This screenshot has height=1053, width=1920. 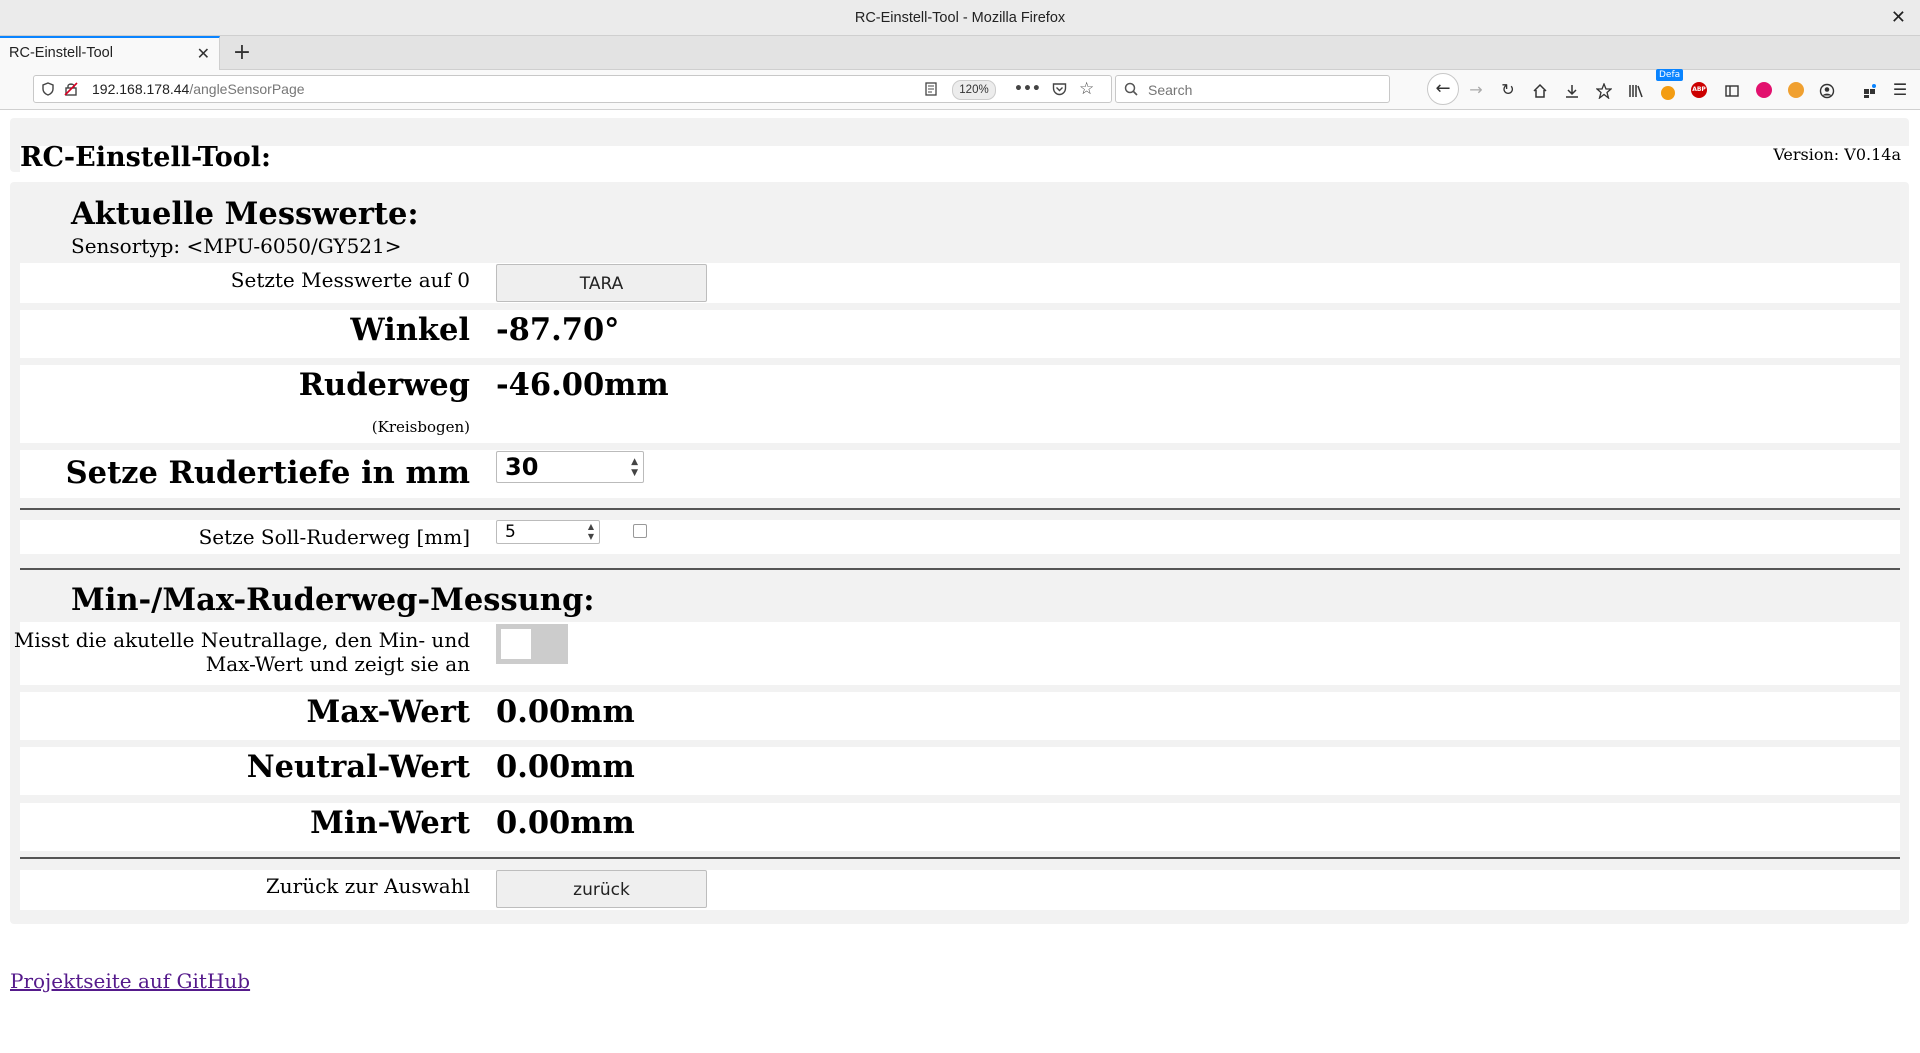 I want to click on screenshot-icon, so click(x=1604, y=90).